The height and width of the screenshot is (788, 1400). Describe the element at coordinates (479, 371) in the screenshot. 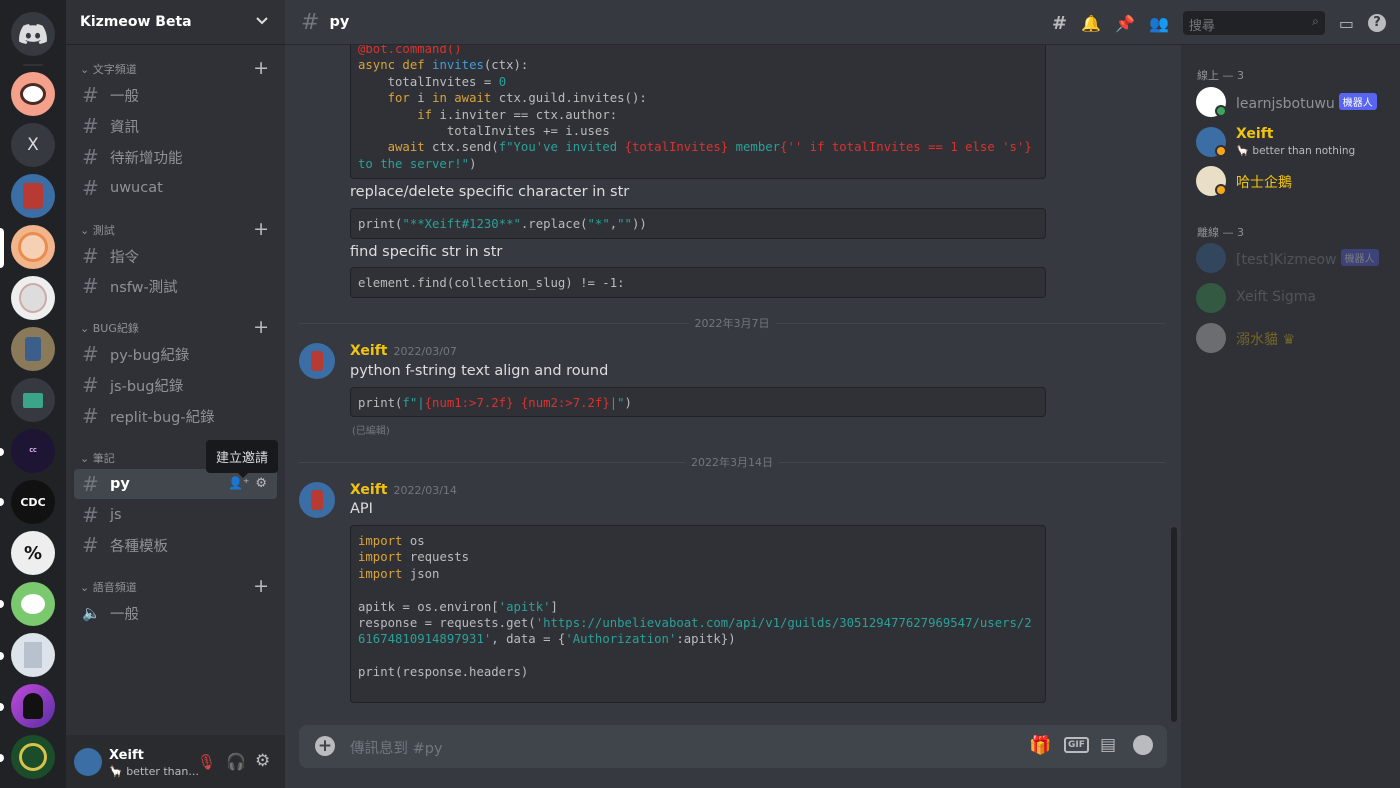

I see `message-text: python f-string text align and round` at that location.